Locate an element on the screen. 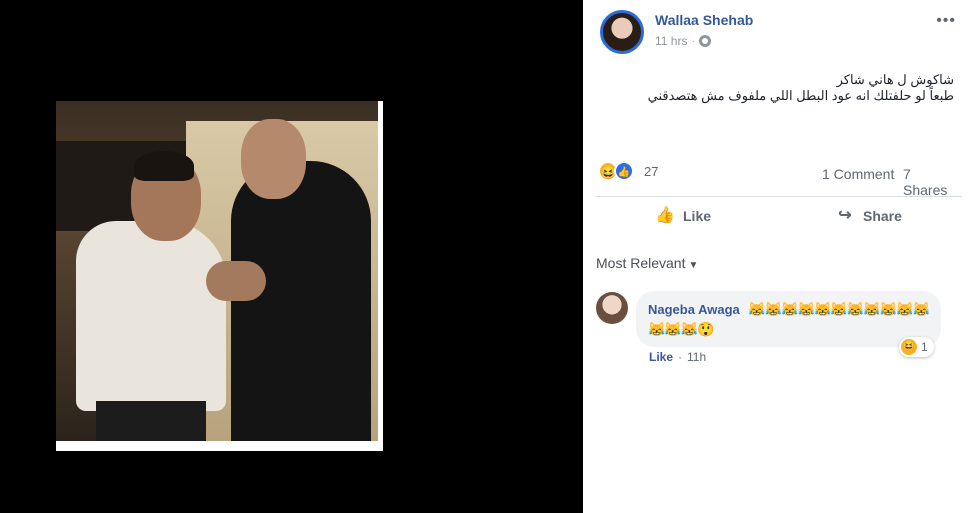 This screenshot has height=513, width=974. post-text-line-1: شاكوش ل هاني شاكر is located at coordinates (895, 79).